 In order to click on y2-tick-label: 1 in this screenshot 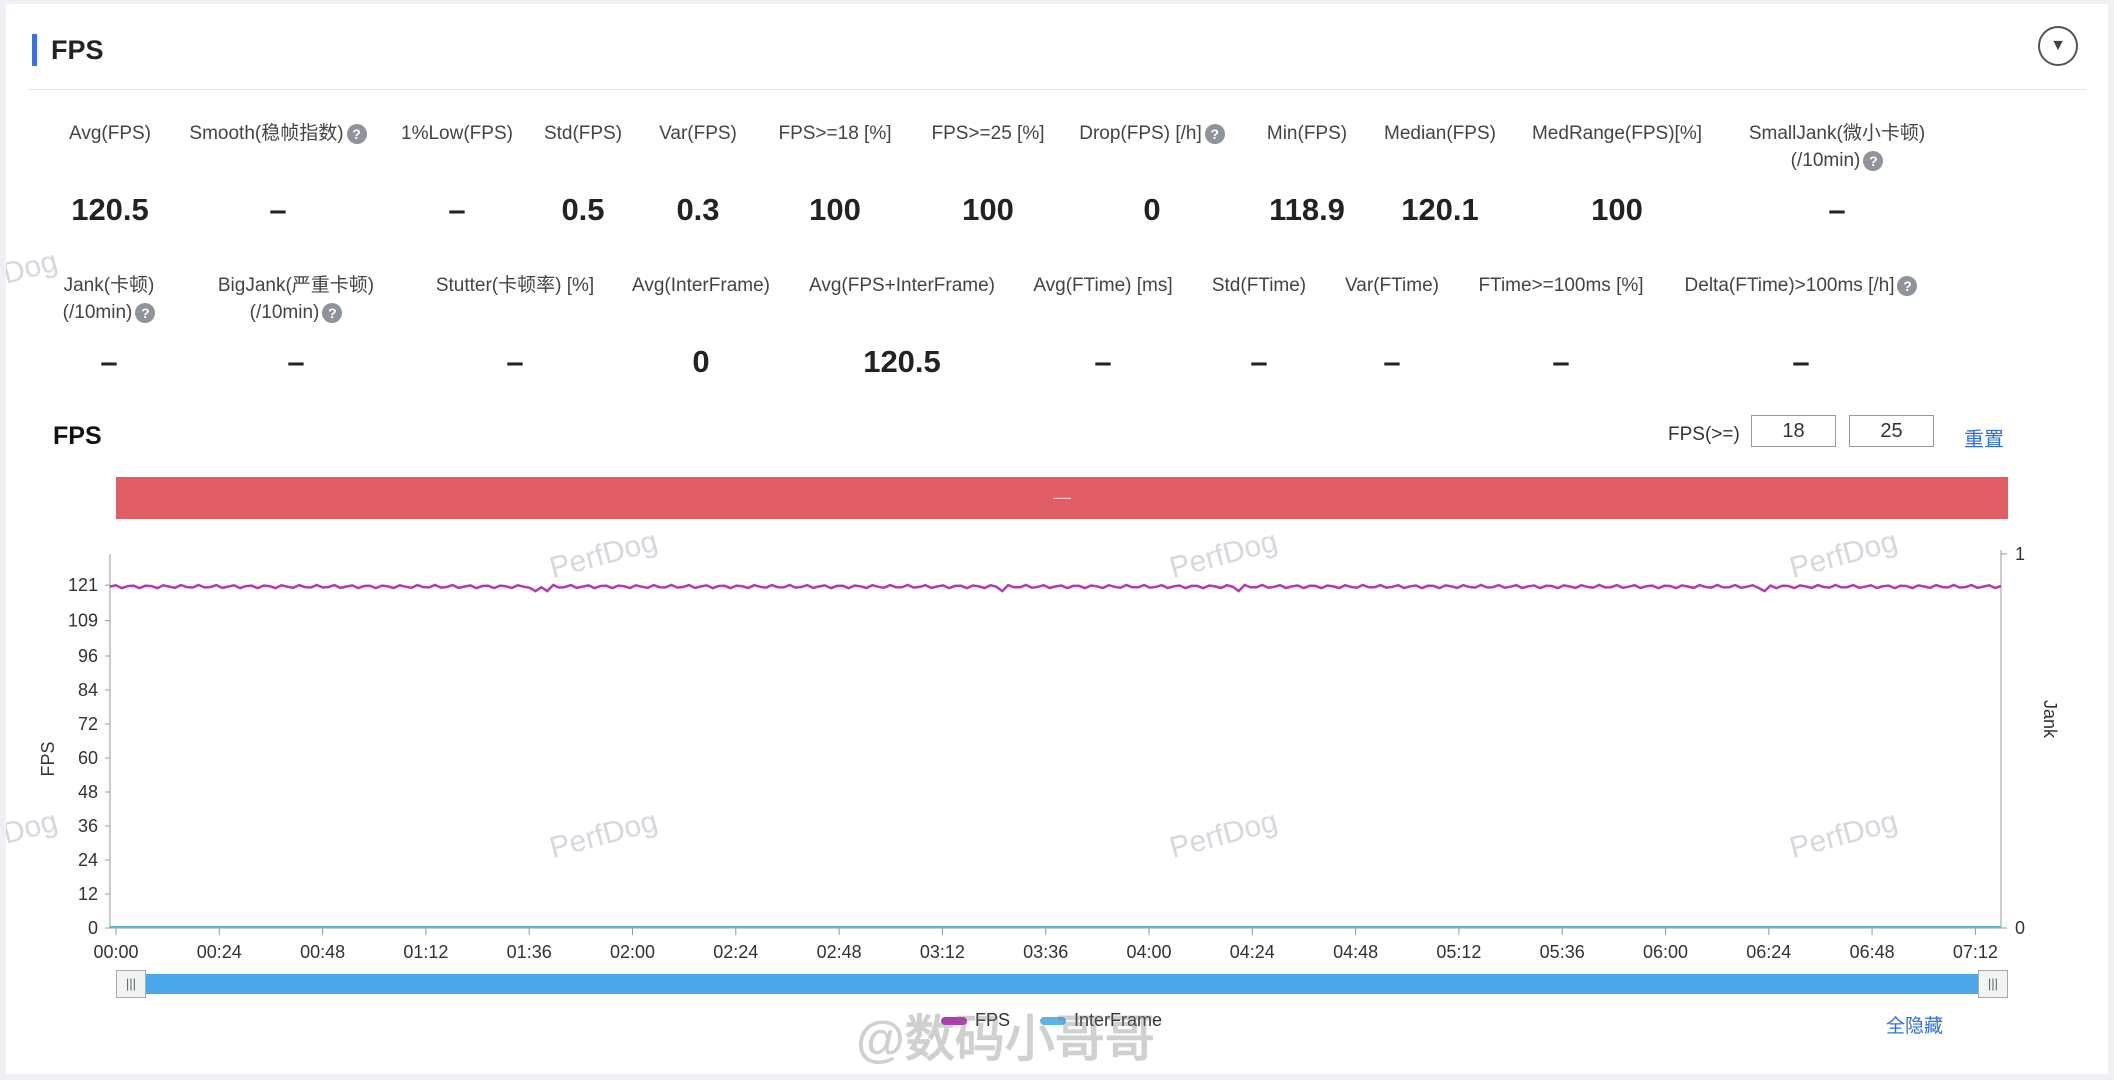, I will do `click(2020, 554)`.